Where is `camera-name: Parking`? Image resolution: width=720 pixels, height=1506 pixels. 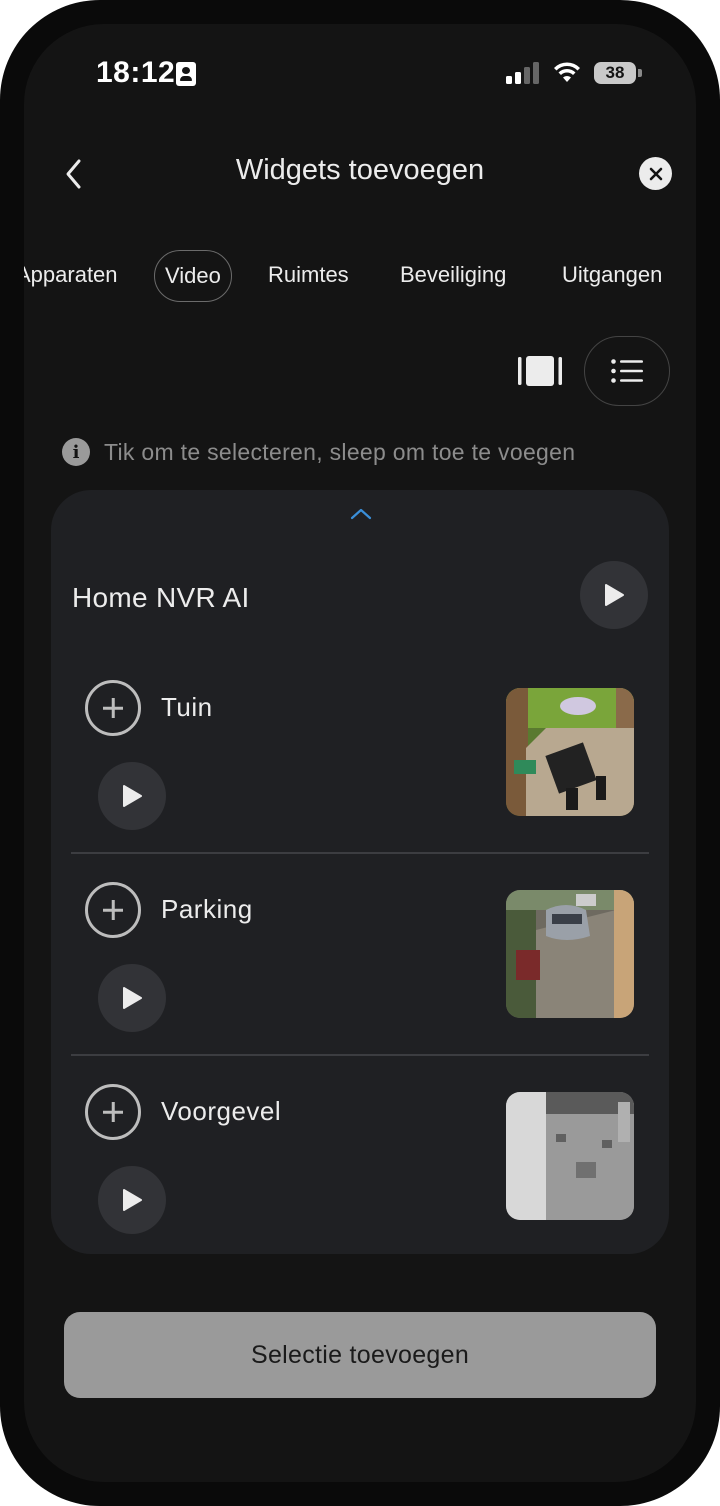 camera-name: Parking is located at coordinates (207, 909).